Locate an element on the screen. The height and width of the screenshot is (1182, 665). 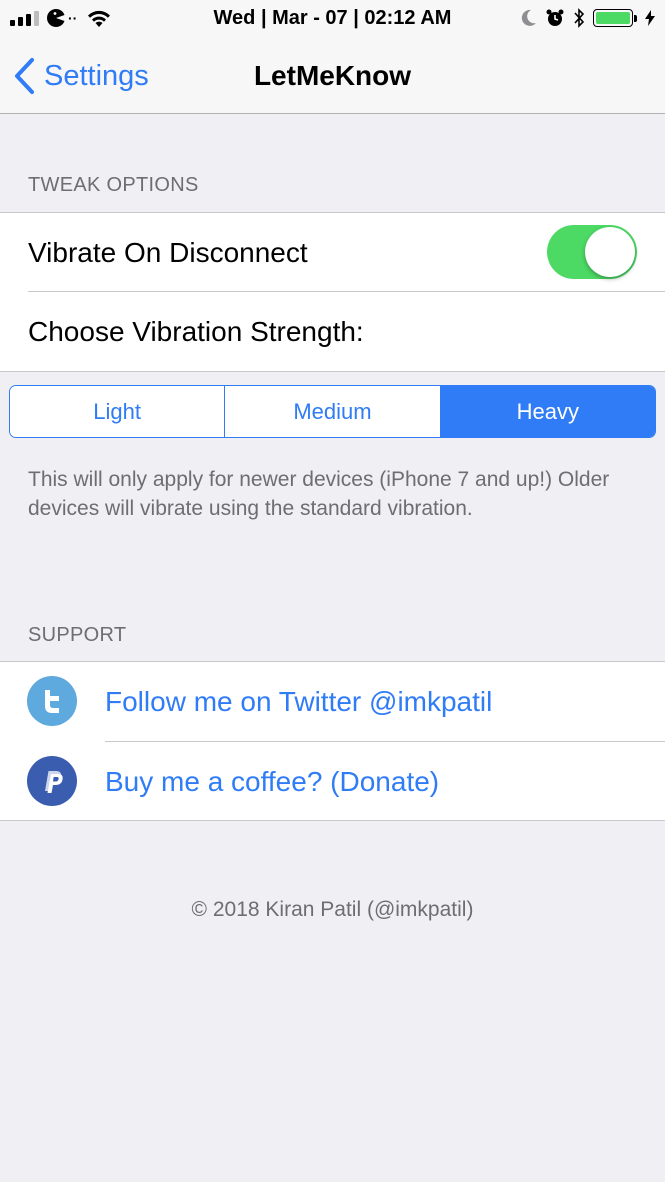
donate-link-label: Buy me a coffee? (Donate) is located at coordinates (272, 781).